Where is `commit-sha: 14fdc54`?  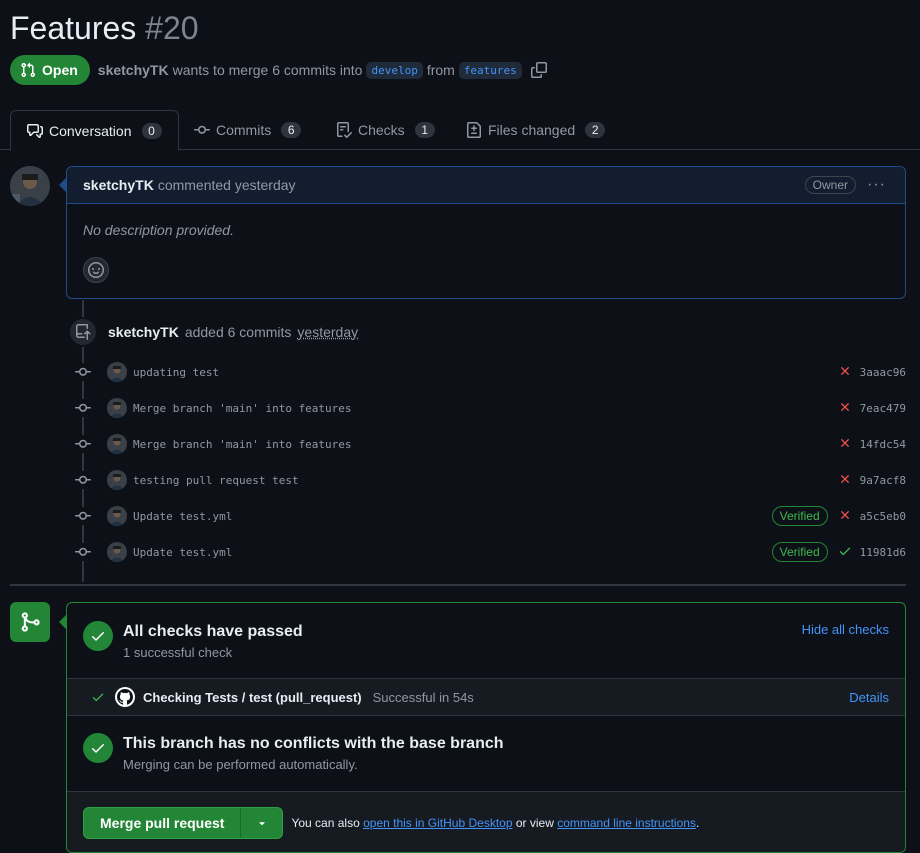
commit-sha: 14fdc54 is located at coordinates (883, 444).